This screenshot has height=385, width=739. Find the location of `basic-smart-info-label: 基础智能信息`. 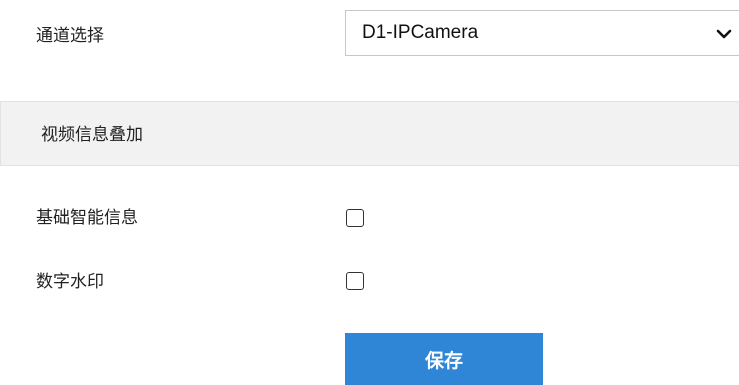

basic-smart-info-label: 基础智能信息 is located at coordinates (87, 218).